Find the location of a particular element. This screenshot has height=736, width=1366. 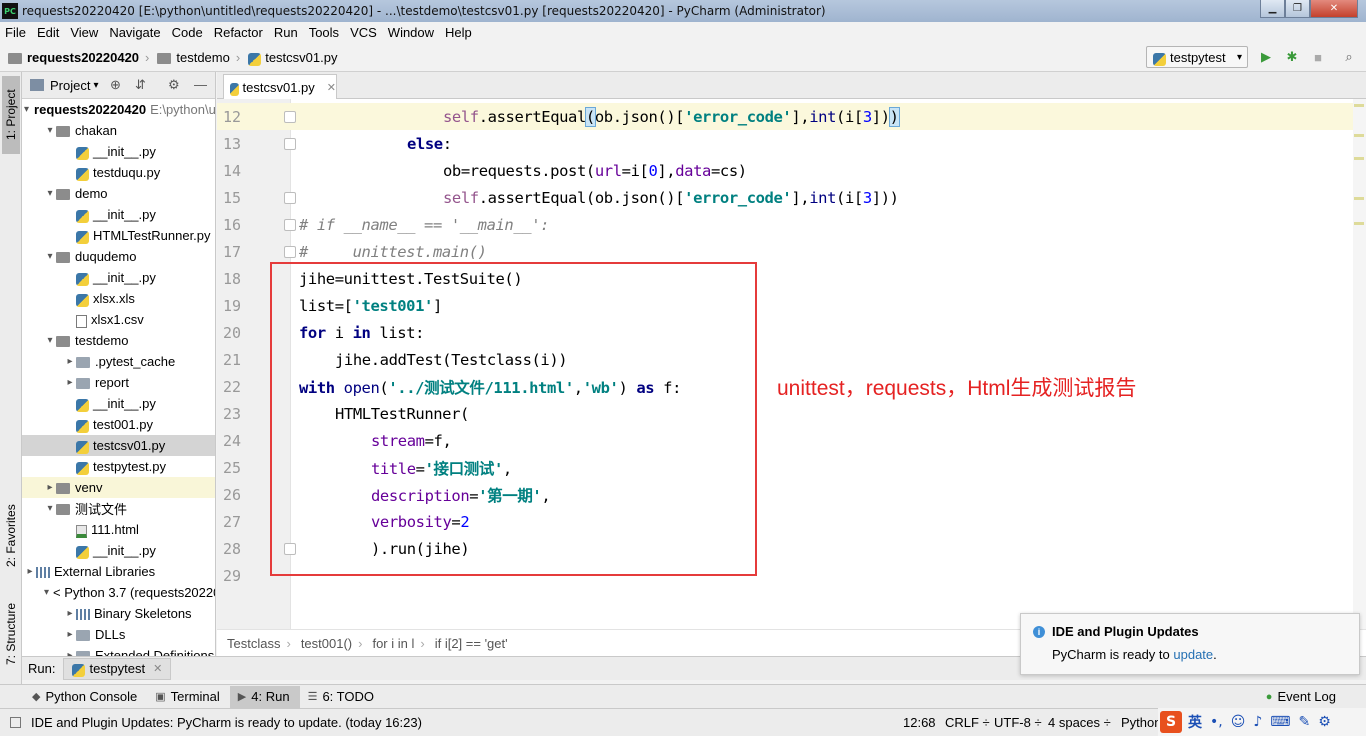

tree-item: ▸ Extended Definitions is located at coordinates (118, 650).